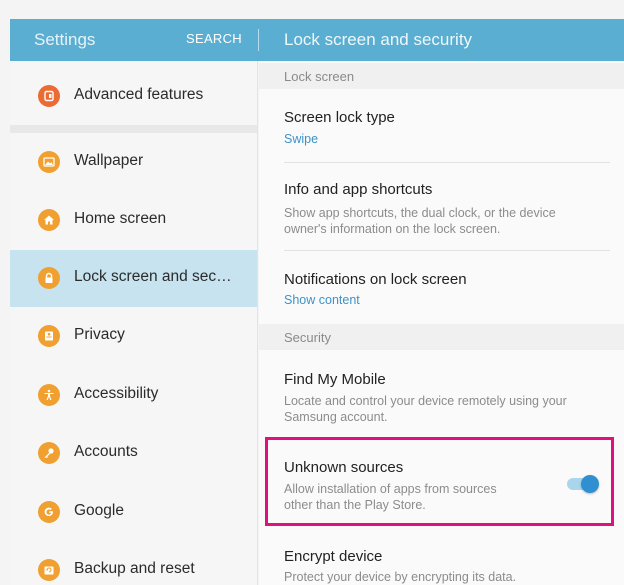 The image size is (624, 585). I want to click on screen-lock-type-value: Swipe, so click(301, 139).